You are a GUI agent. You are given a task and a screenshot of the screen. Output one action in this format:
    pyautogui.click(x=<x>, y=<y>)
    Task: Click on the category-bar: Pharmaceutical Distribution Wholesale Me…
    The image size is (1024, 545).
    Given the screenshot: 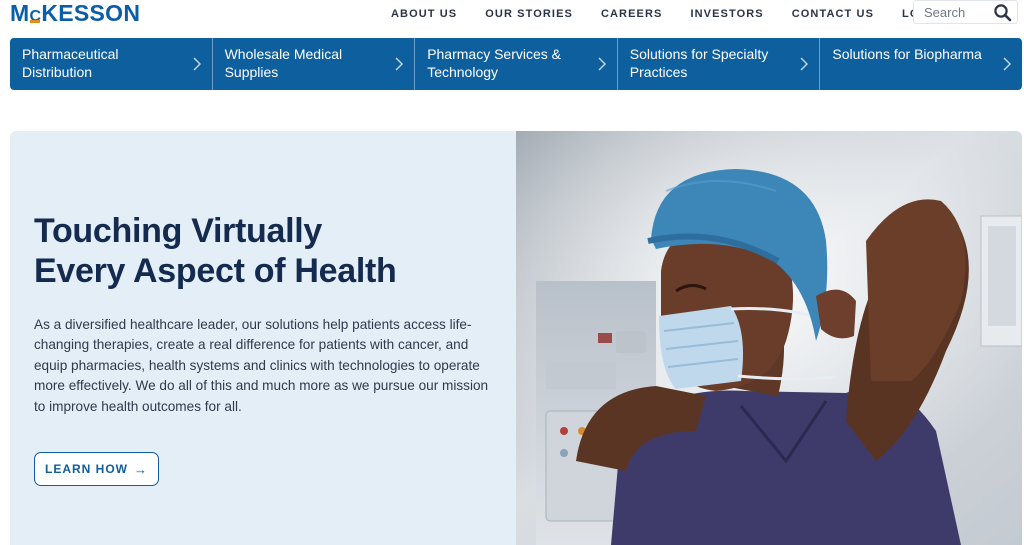 What is the action you would take?
    pyautogui.click(x=516, y=64)
    